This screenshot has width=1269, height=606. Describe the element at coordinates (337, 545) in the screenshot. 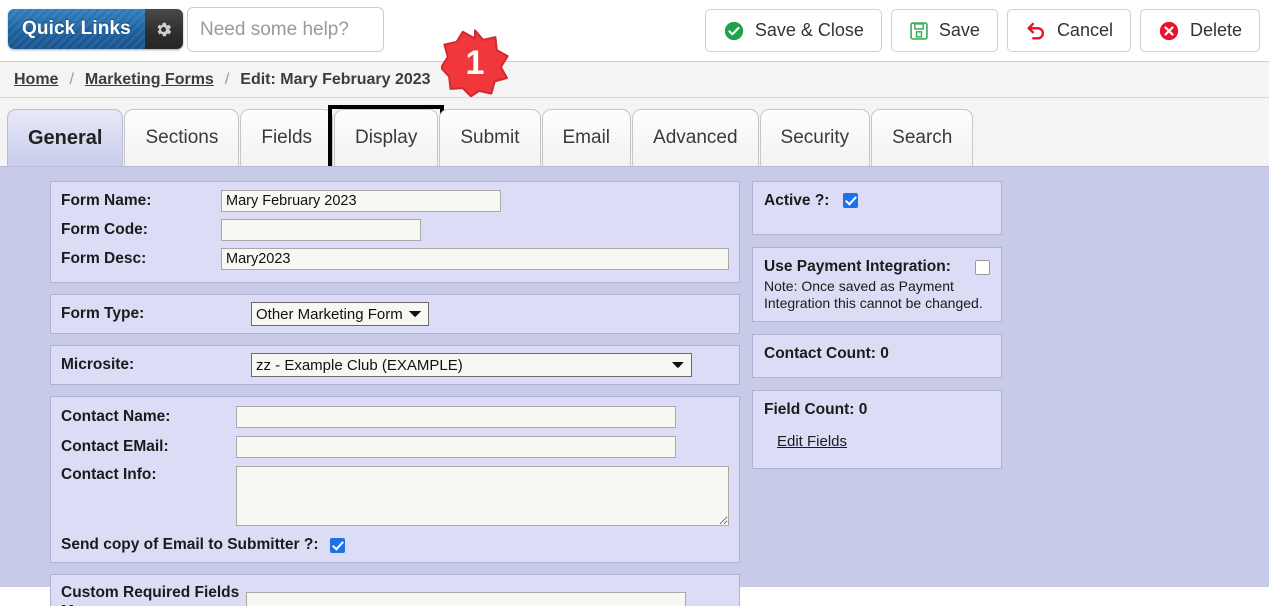

I see `send-copy-checkbox` at that location.